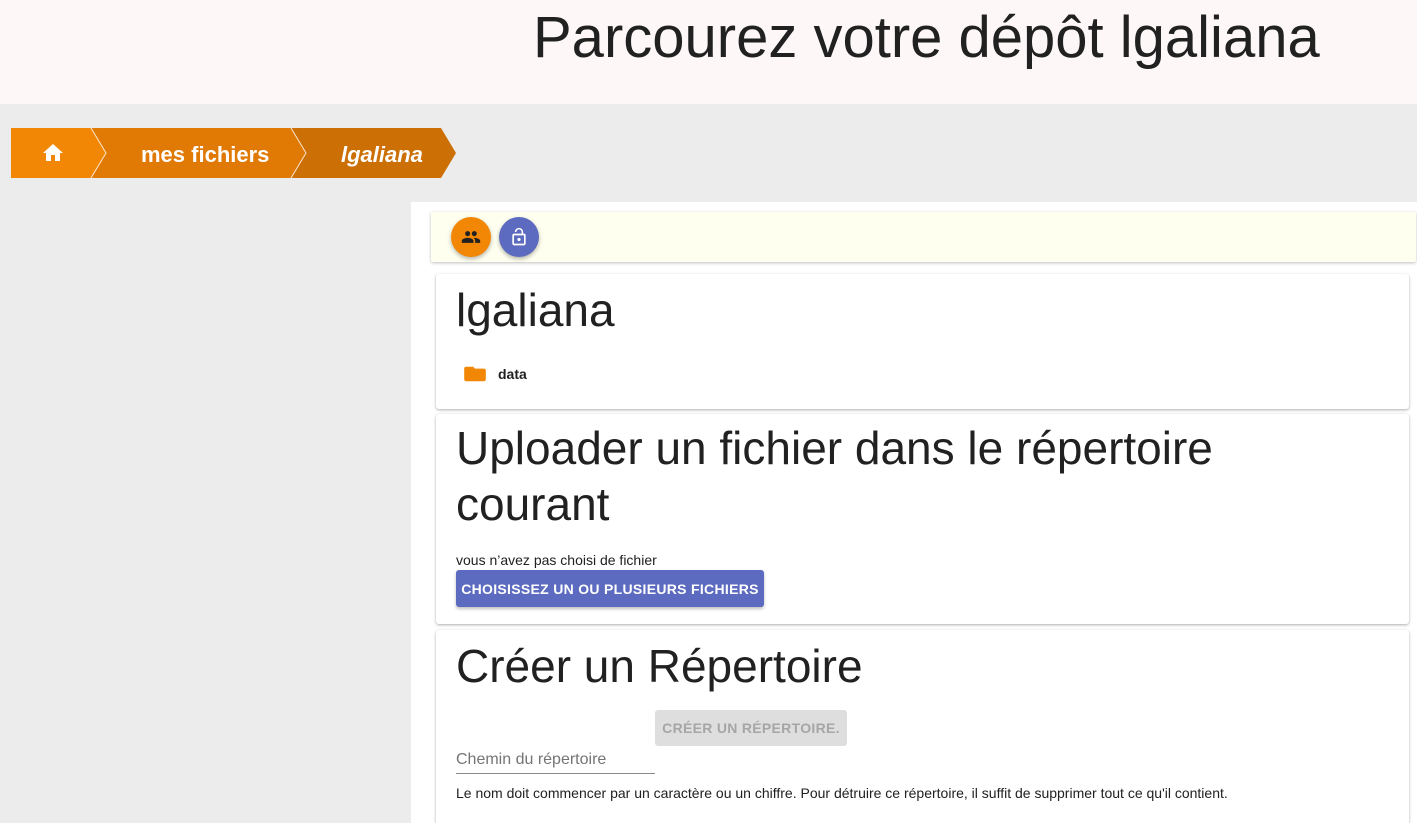 The image size is (1417, 823). I want to click on create-directory-button: CRÉER UN RÉPERTOIRE., so click(751, 728).